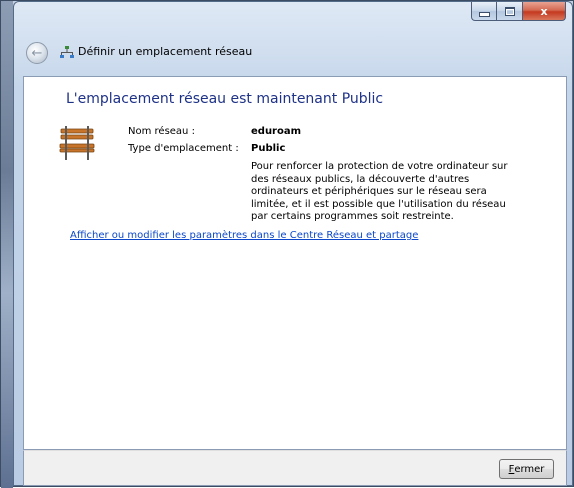 This screenshot has height=488, width=574. Describe the element at coordinates (183, 148) in the screenshot. I see `location-type-label: Type d'emplacement :` at that location.